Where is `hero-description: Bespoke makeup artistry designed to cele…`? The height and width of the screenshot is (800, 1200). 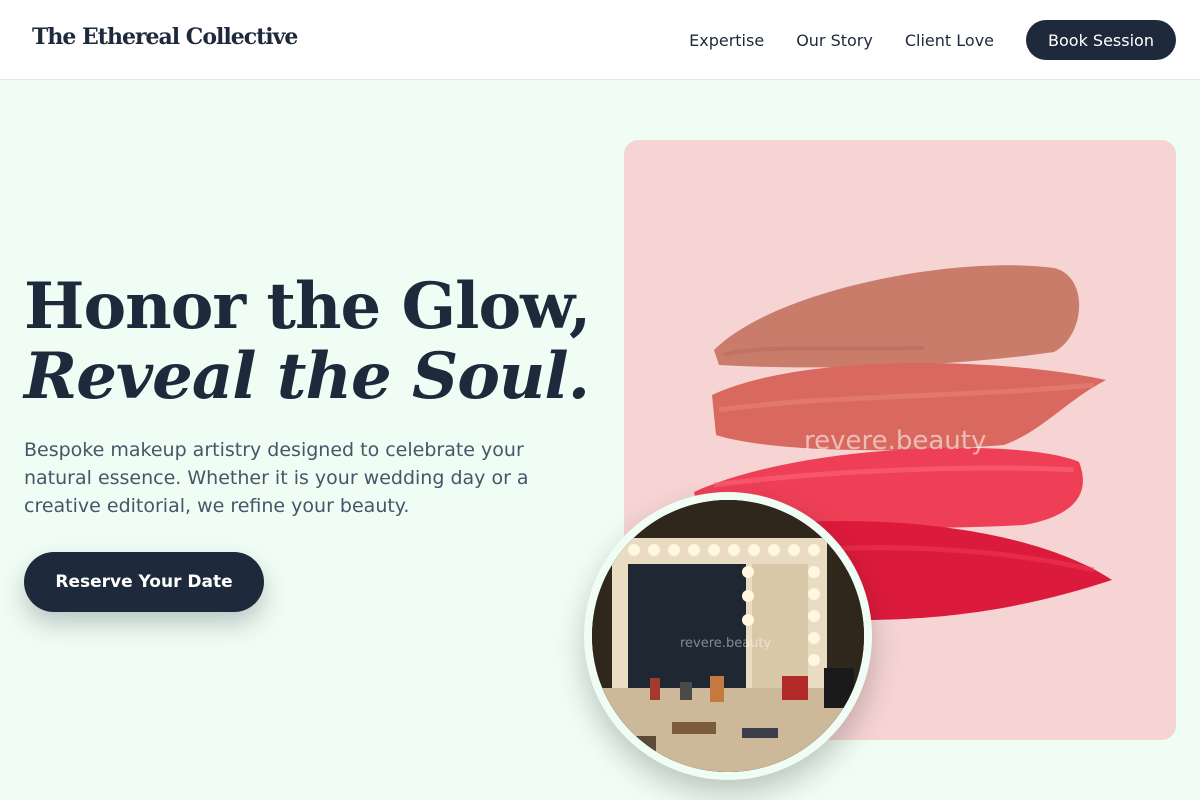 hero-description: Bespoke makeup artistry designed to cele… is located at coordinates (276, 478).